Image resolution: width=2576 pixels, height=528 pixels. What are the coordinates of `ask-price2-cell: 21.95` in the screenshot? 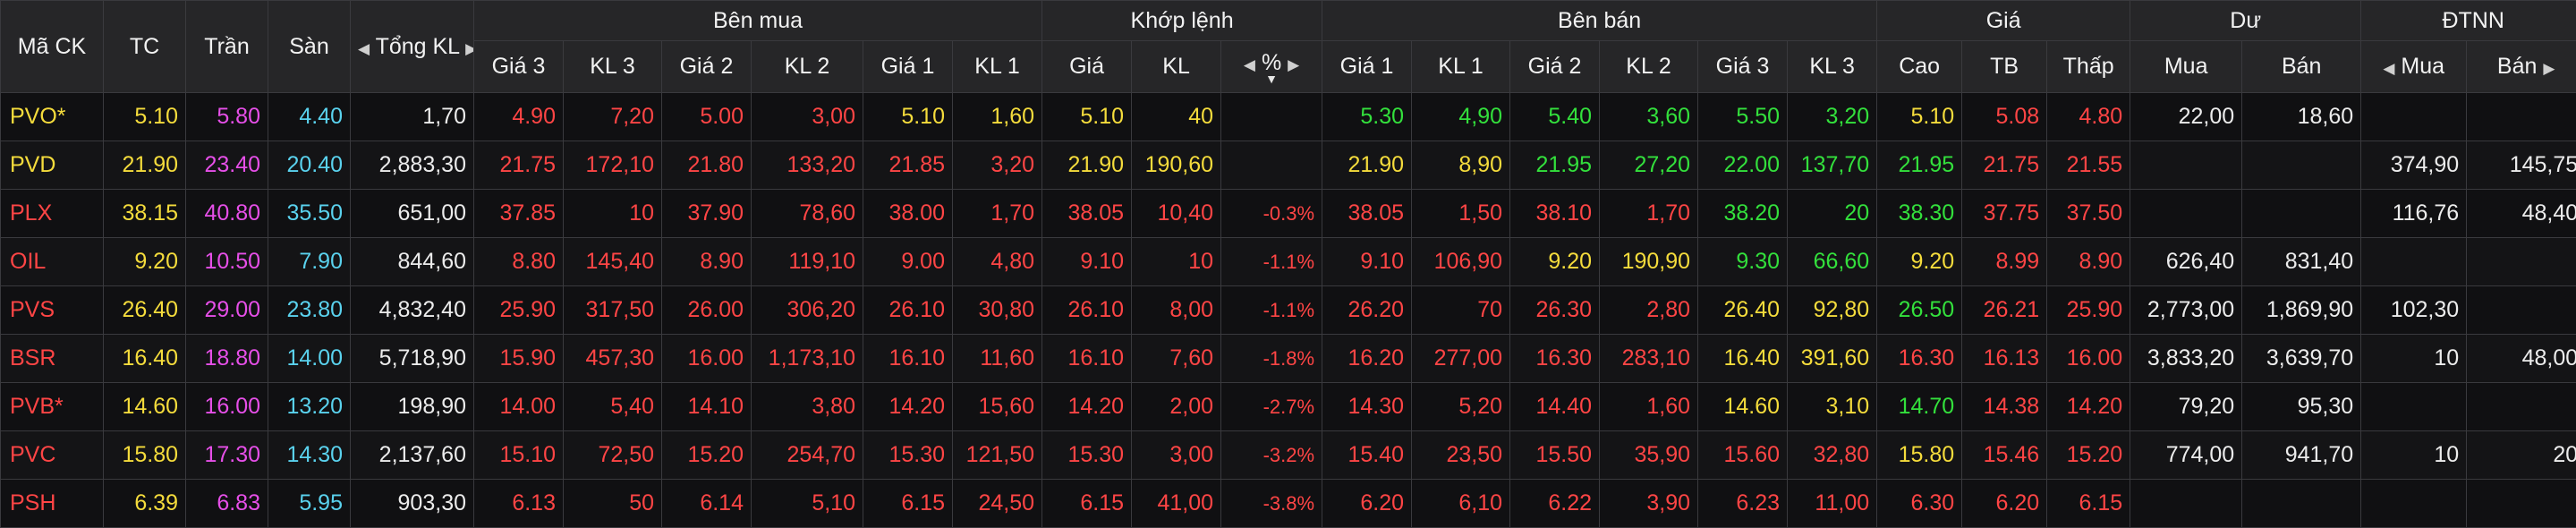 It's located at (1555, 165).